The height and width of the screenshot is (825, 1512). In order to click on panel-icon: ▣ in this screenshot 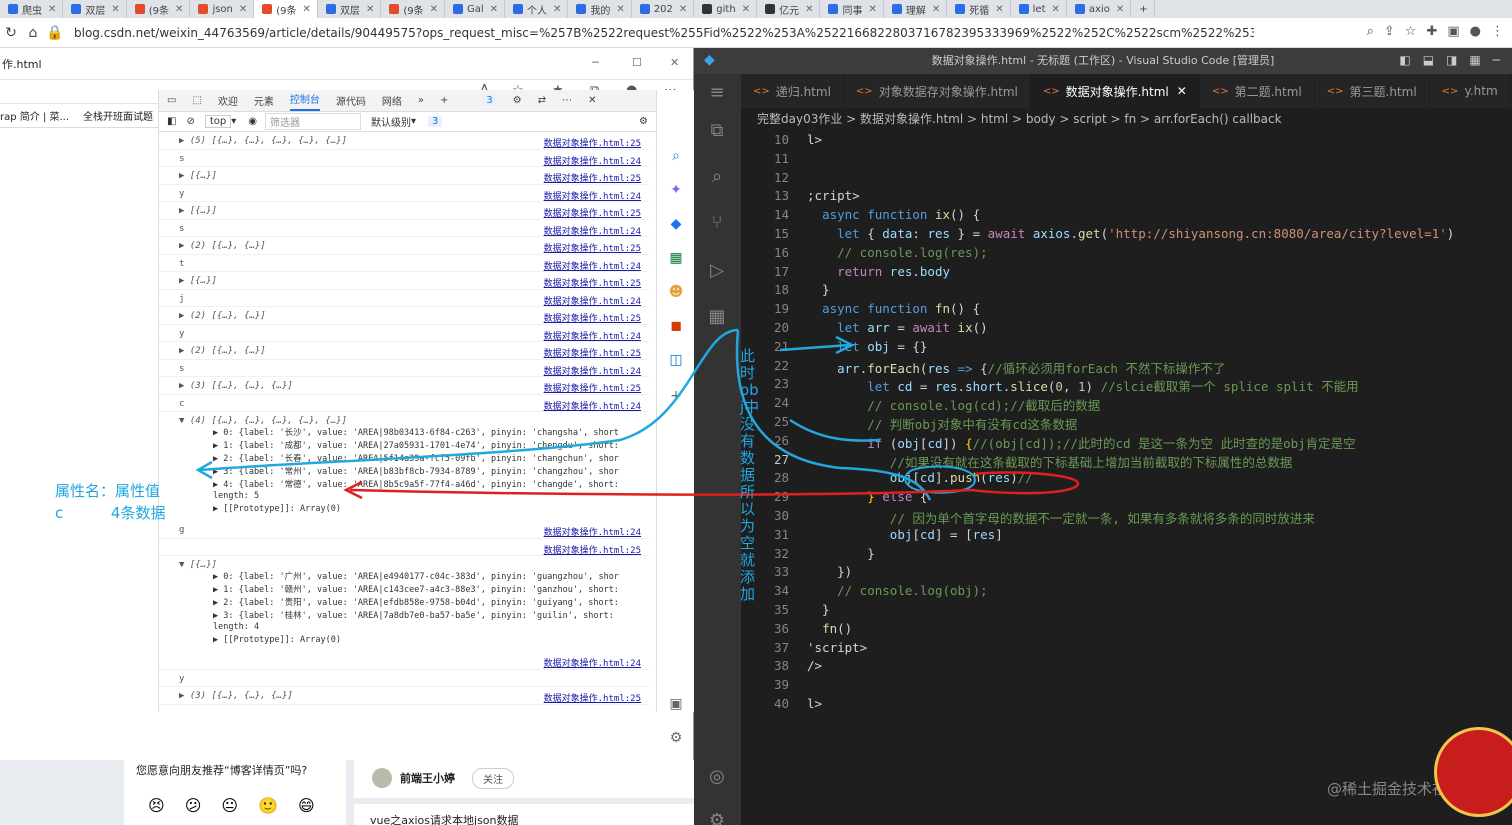, I will do `click(676, 705)`.